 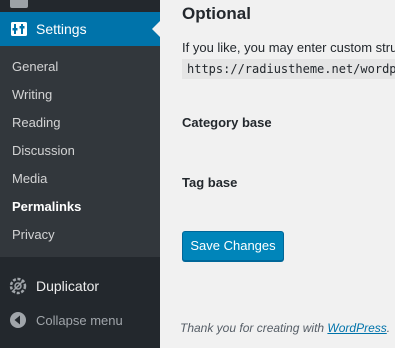 I want to click on category-base-label: Category base, so click(x=227, y=122).